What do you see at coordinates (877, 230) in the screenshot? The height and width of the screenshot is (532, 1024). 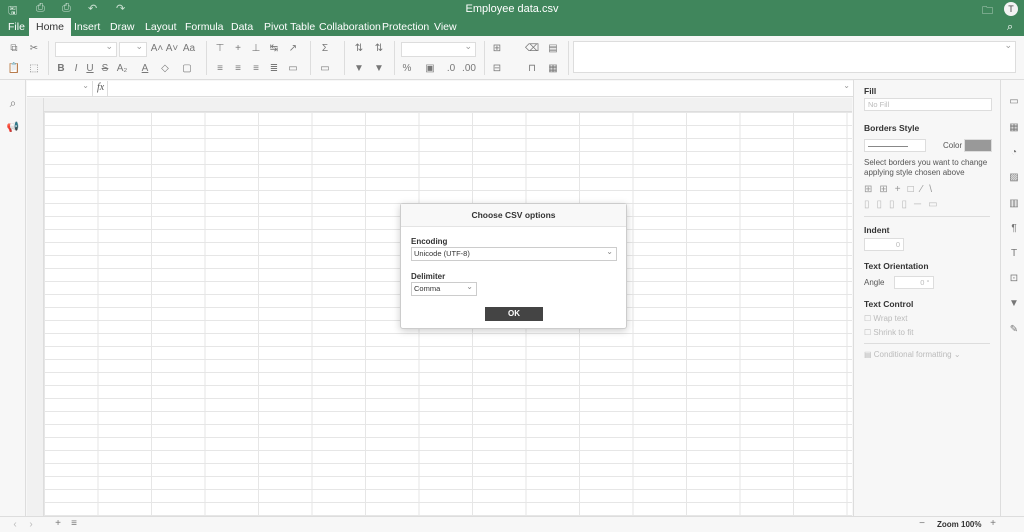 I see `indent-heading: Indent` at bounding box center [877, 230].